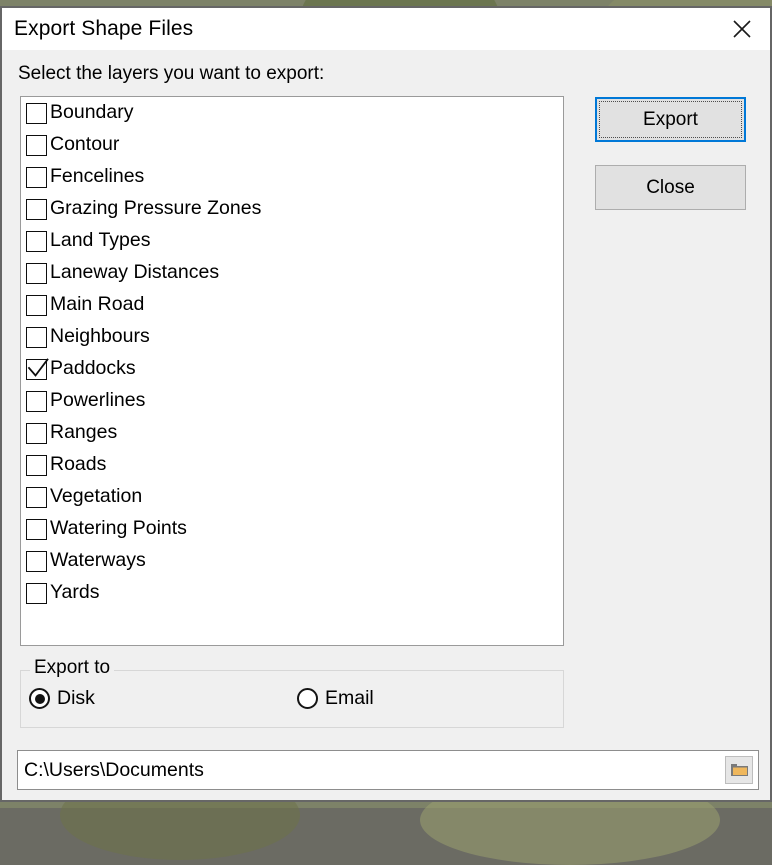 The image size is (772, 865). What do you see at coordinates (78, 465) in the screenshot?
I see `layer-label: Roads` at bounding box center [78, 465].